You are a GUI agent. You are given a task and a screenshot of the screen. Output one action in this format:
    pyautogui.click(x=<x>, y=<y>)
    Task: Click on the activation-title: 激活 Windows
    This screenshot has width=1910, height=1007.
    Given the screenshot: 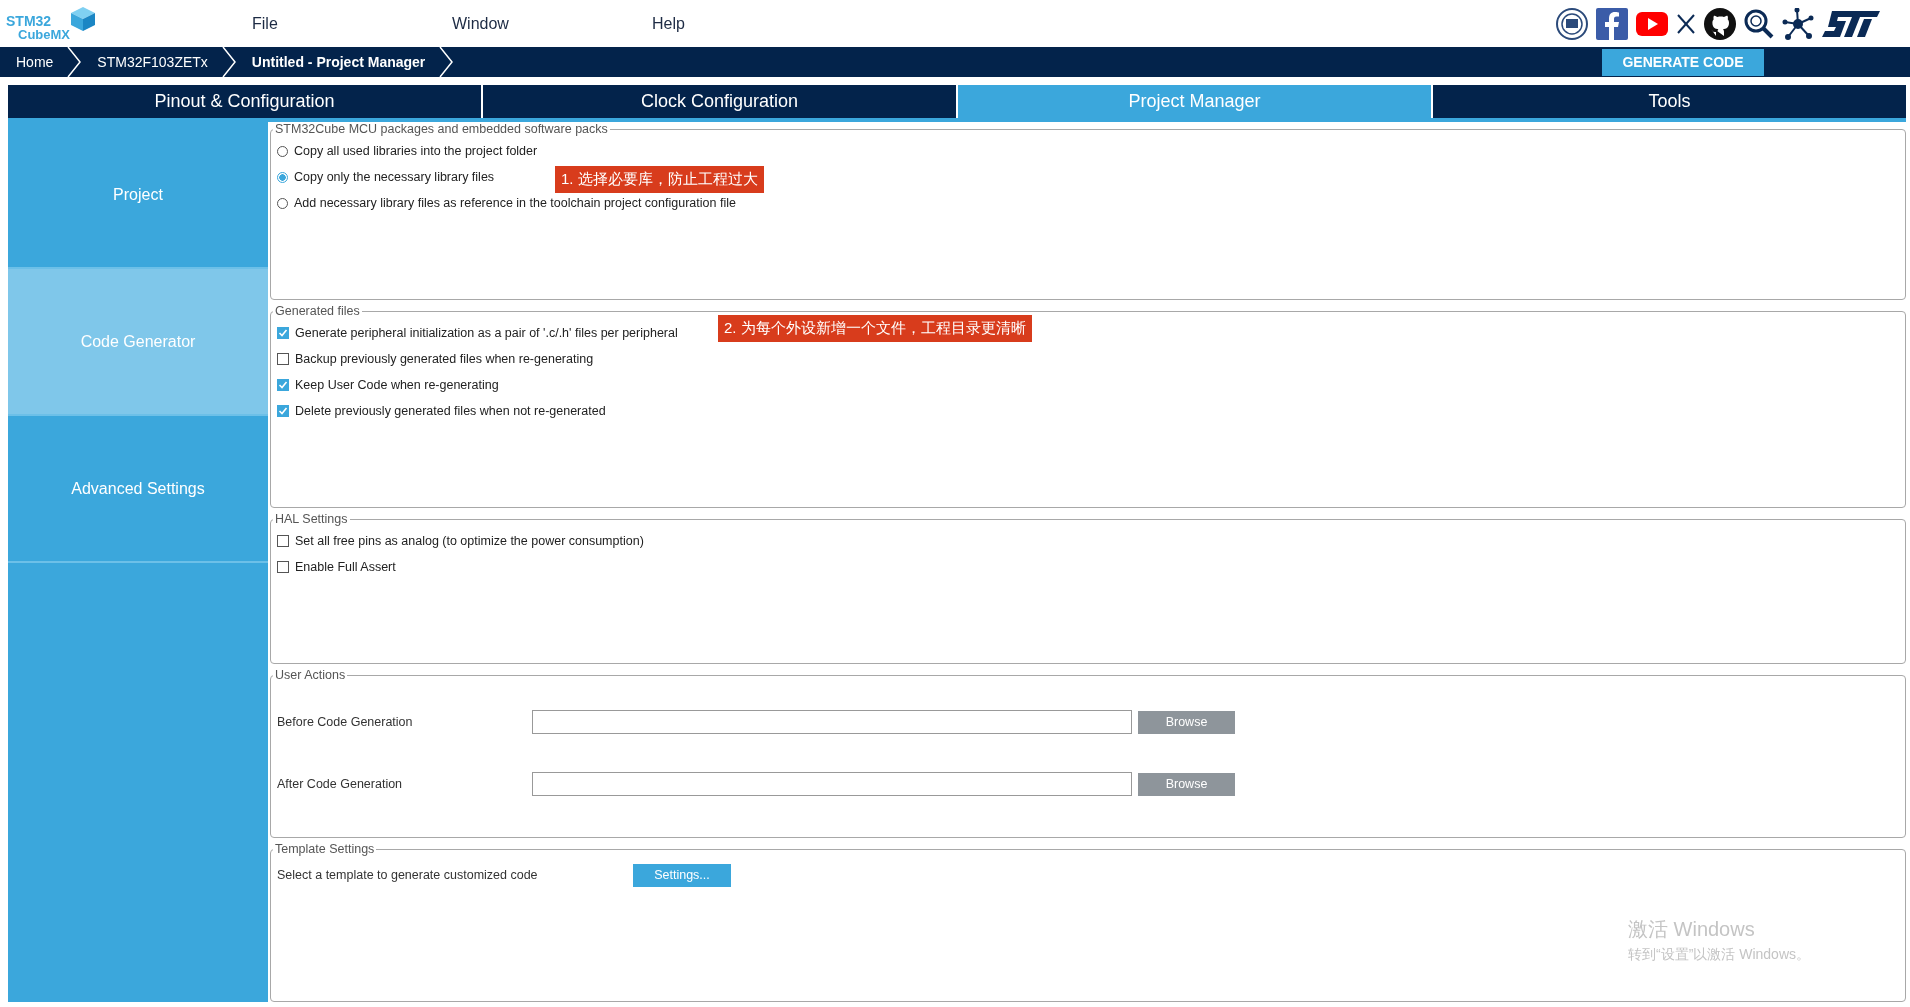 What is the action you would take?
    pyautogui.click(x=1692, y=929)
    